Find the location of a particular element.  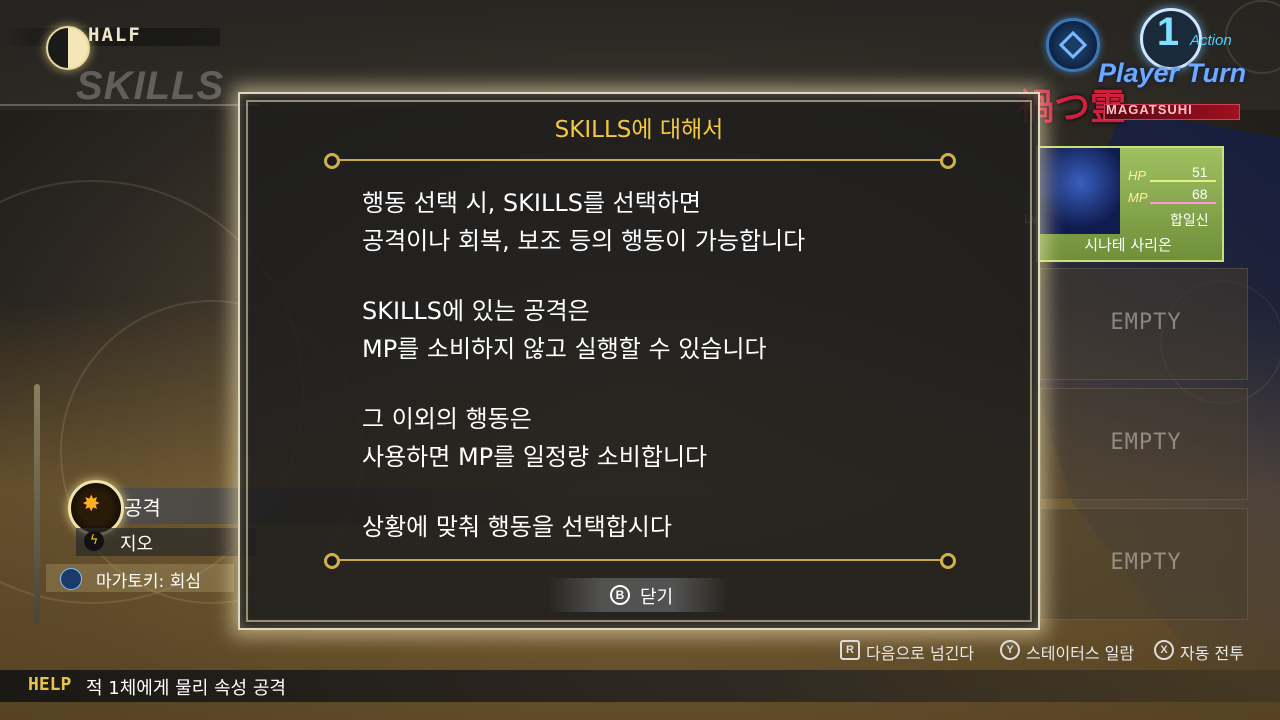

dialog-divider-bottom is located at coordinates (640, 560).